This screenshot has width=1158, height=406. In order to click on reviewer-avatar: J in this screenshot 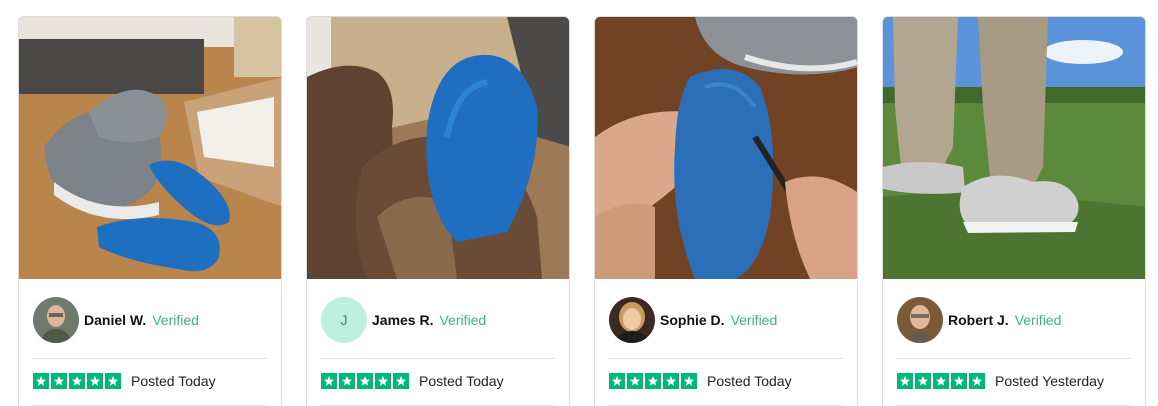, I will do `click(344, 320)`.